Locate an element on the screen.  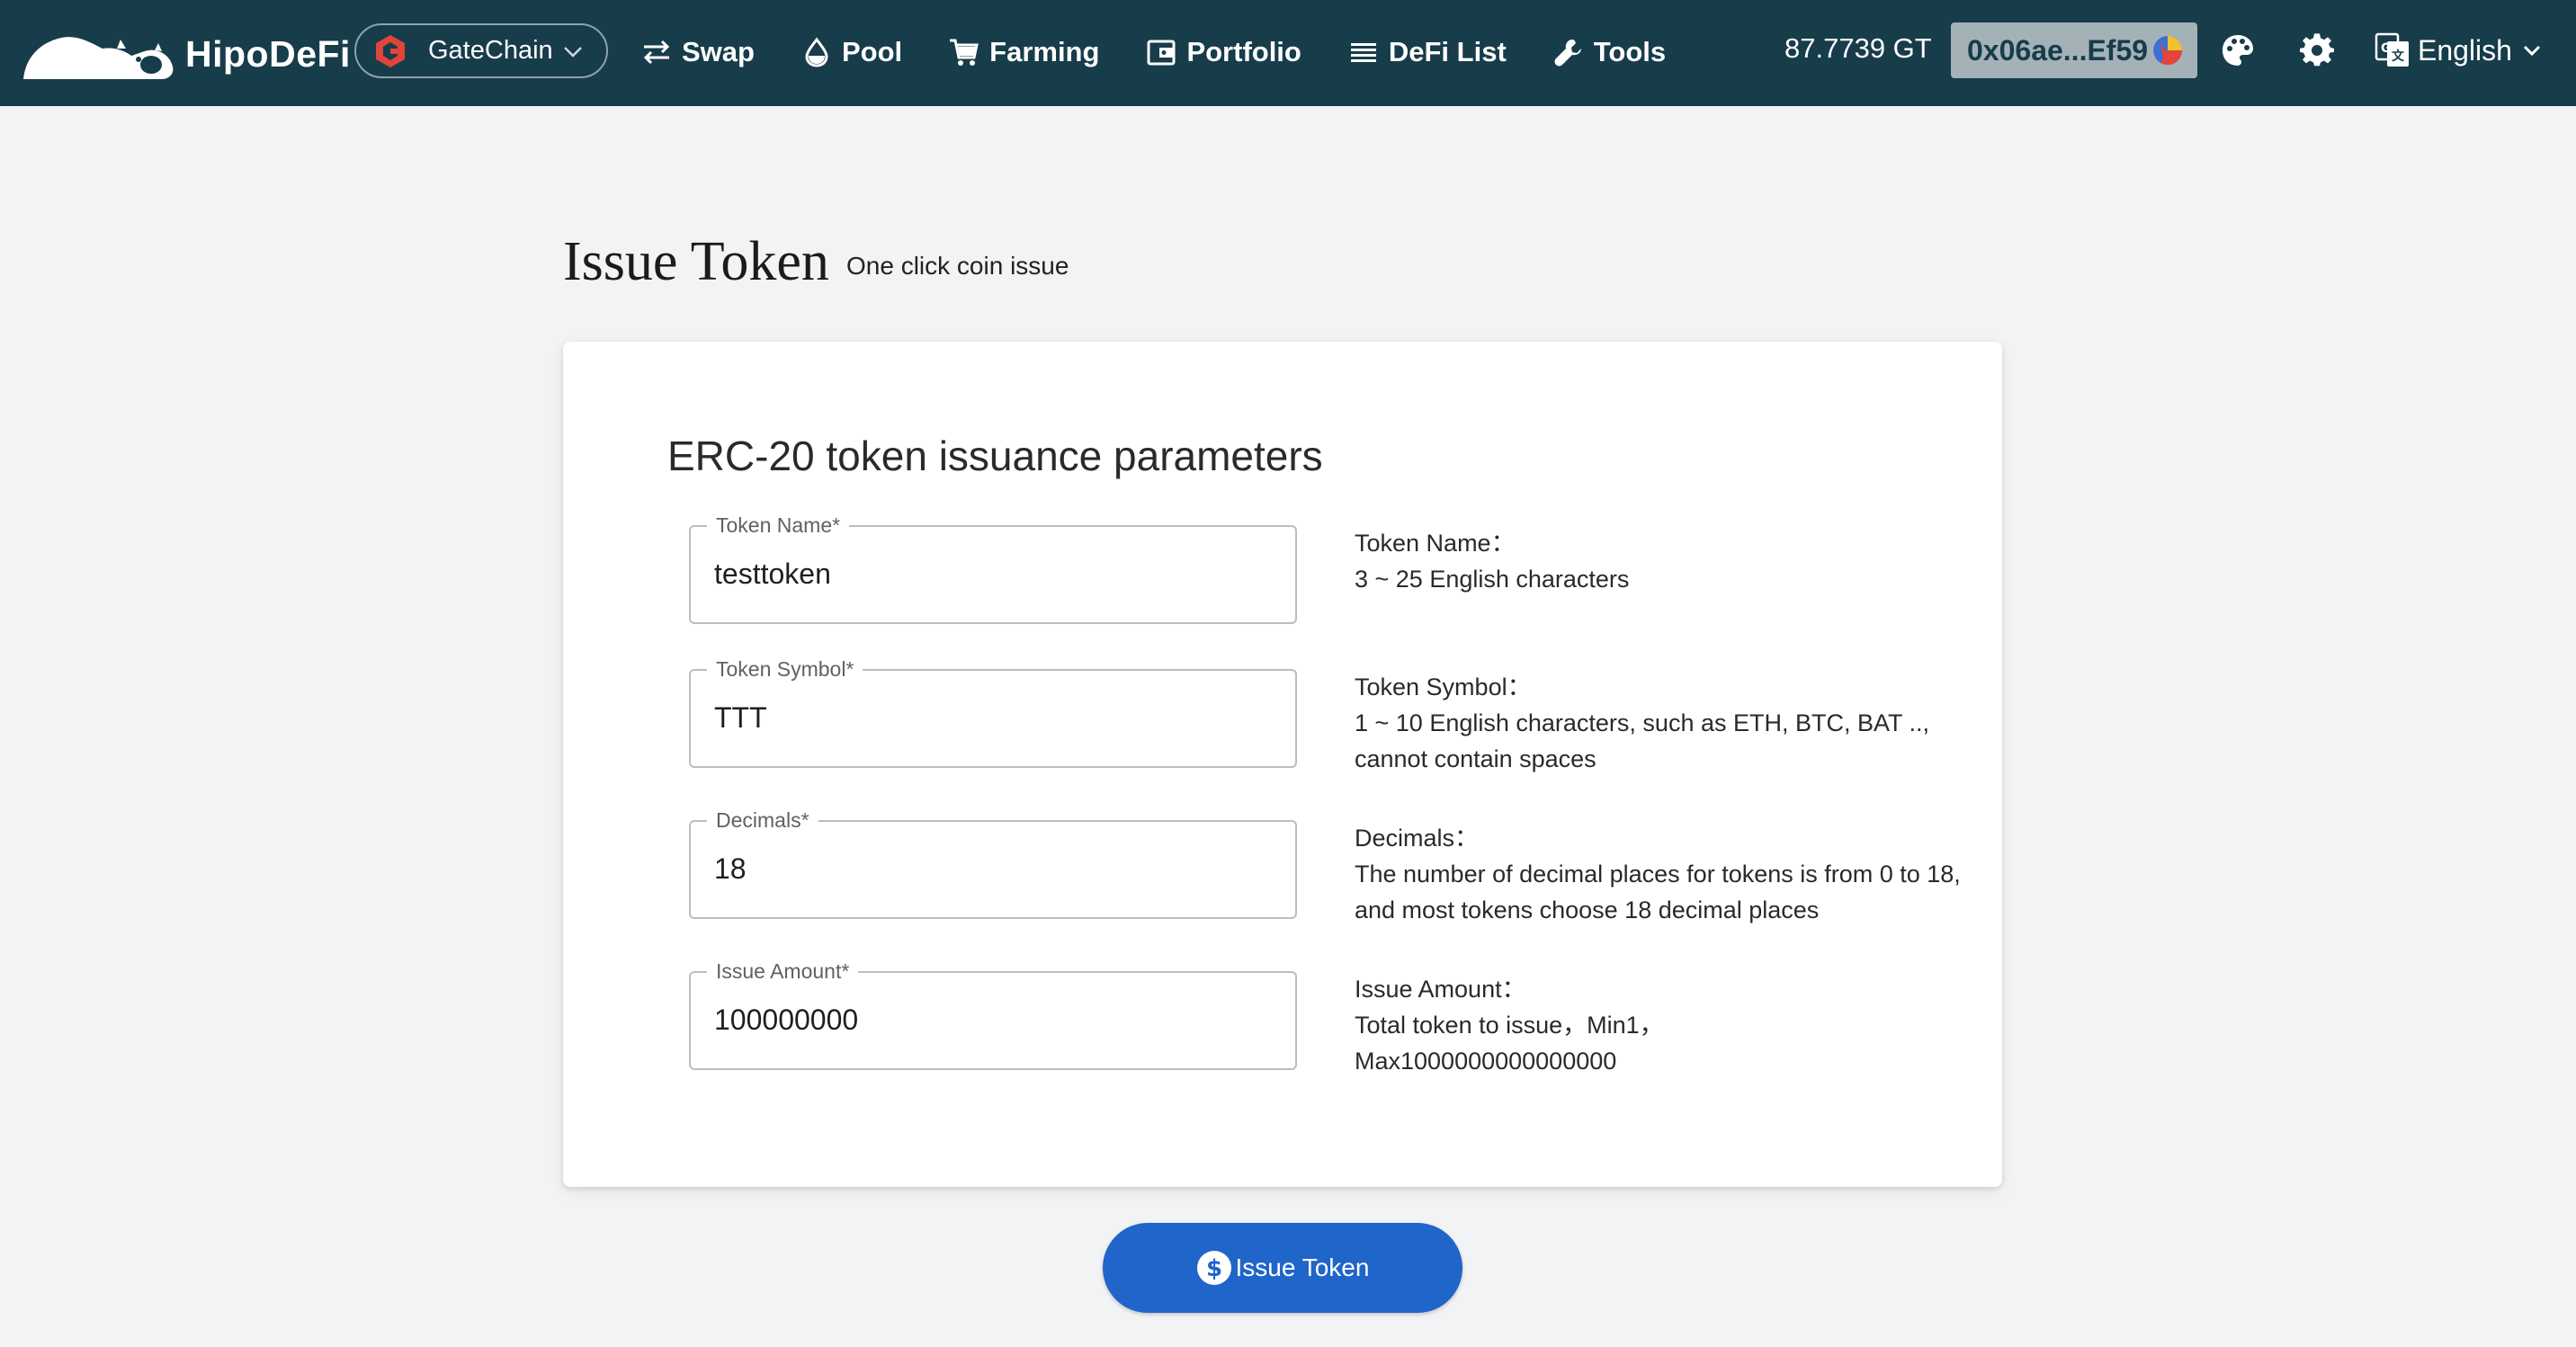
nav-label: DeFi List is located at coordinates (1447, 51).